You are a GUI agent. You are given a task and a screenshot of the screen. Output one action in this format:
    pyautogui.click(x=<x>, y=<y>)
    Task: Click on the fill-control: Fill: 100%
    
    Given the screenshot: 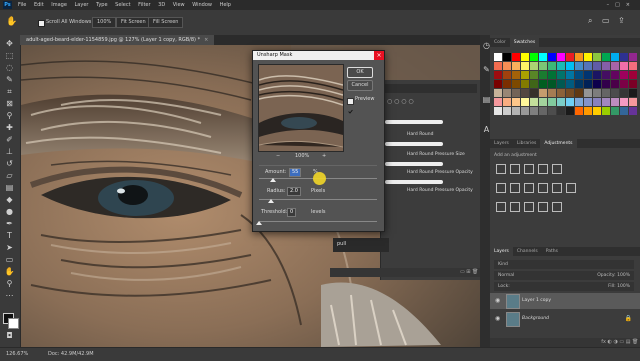 What is the action you would take?
    pyautogui.click(x=619, y=286)
    